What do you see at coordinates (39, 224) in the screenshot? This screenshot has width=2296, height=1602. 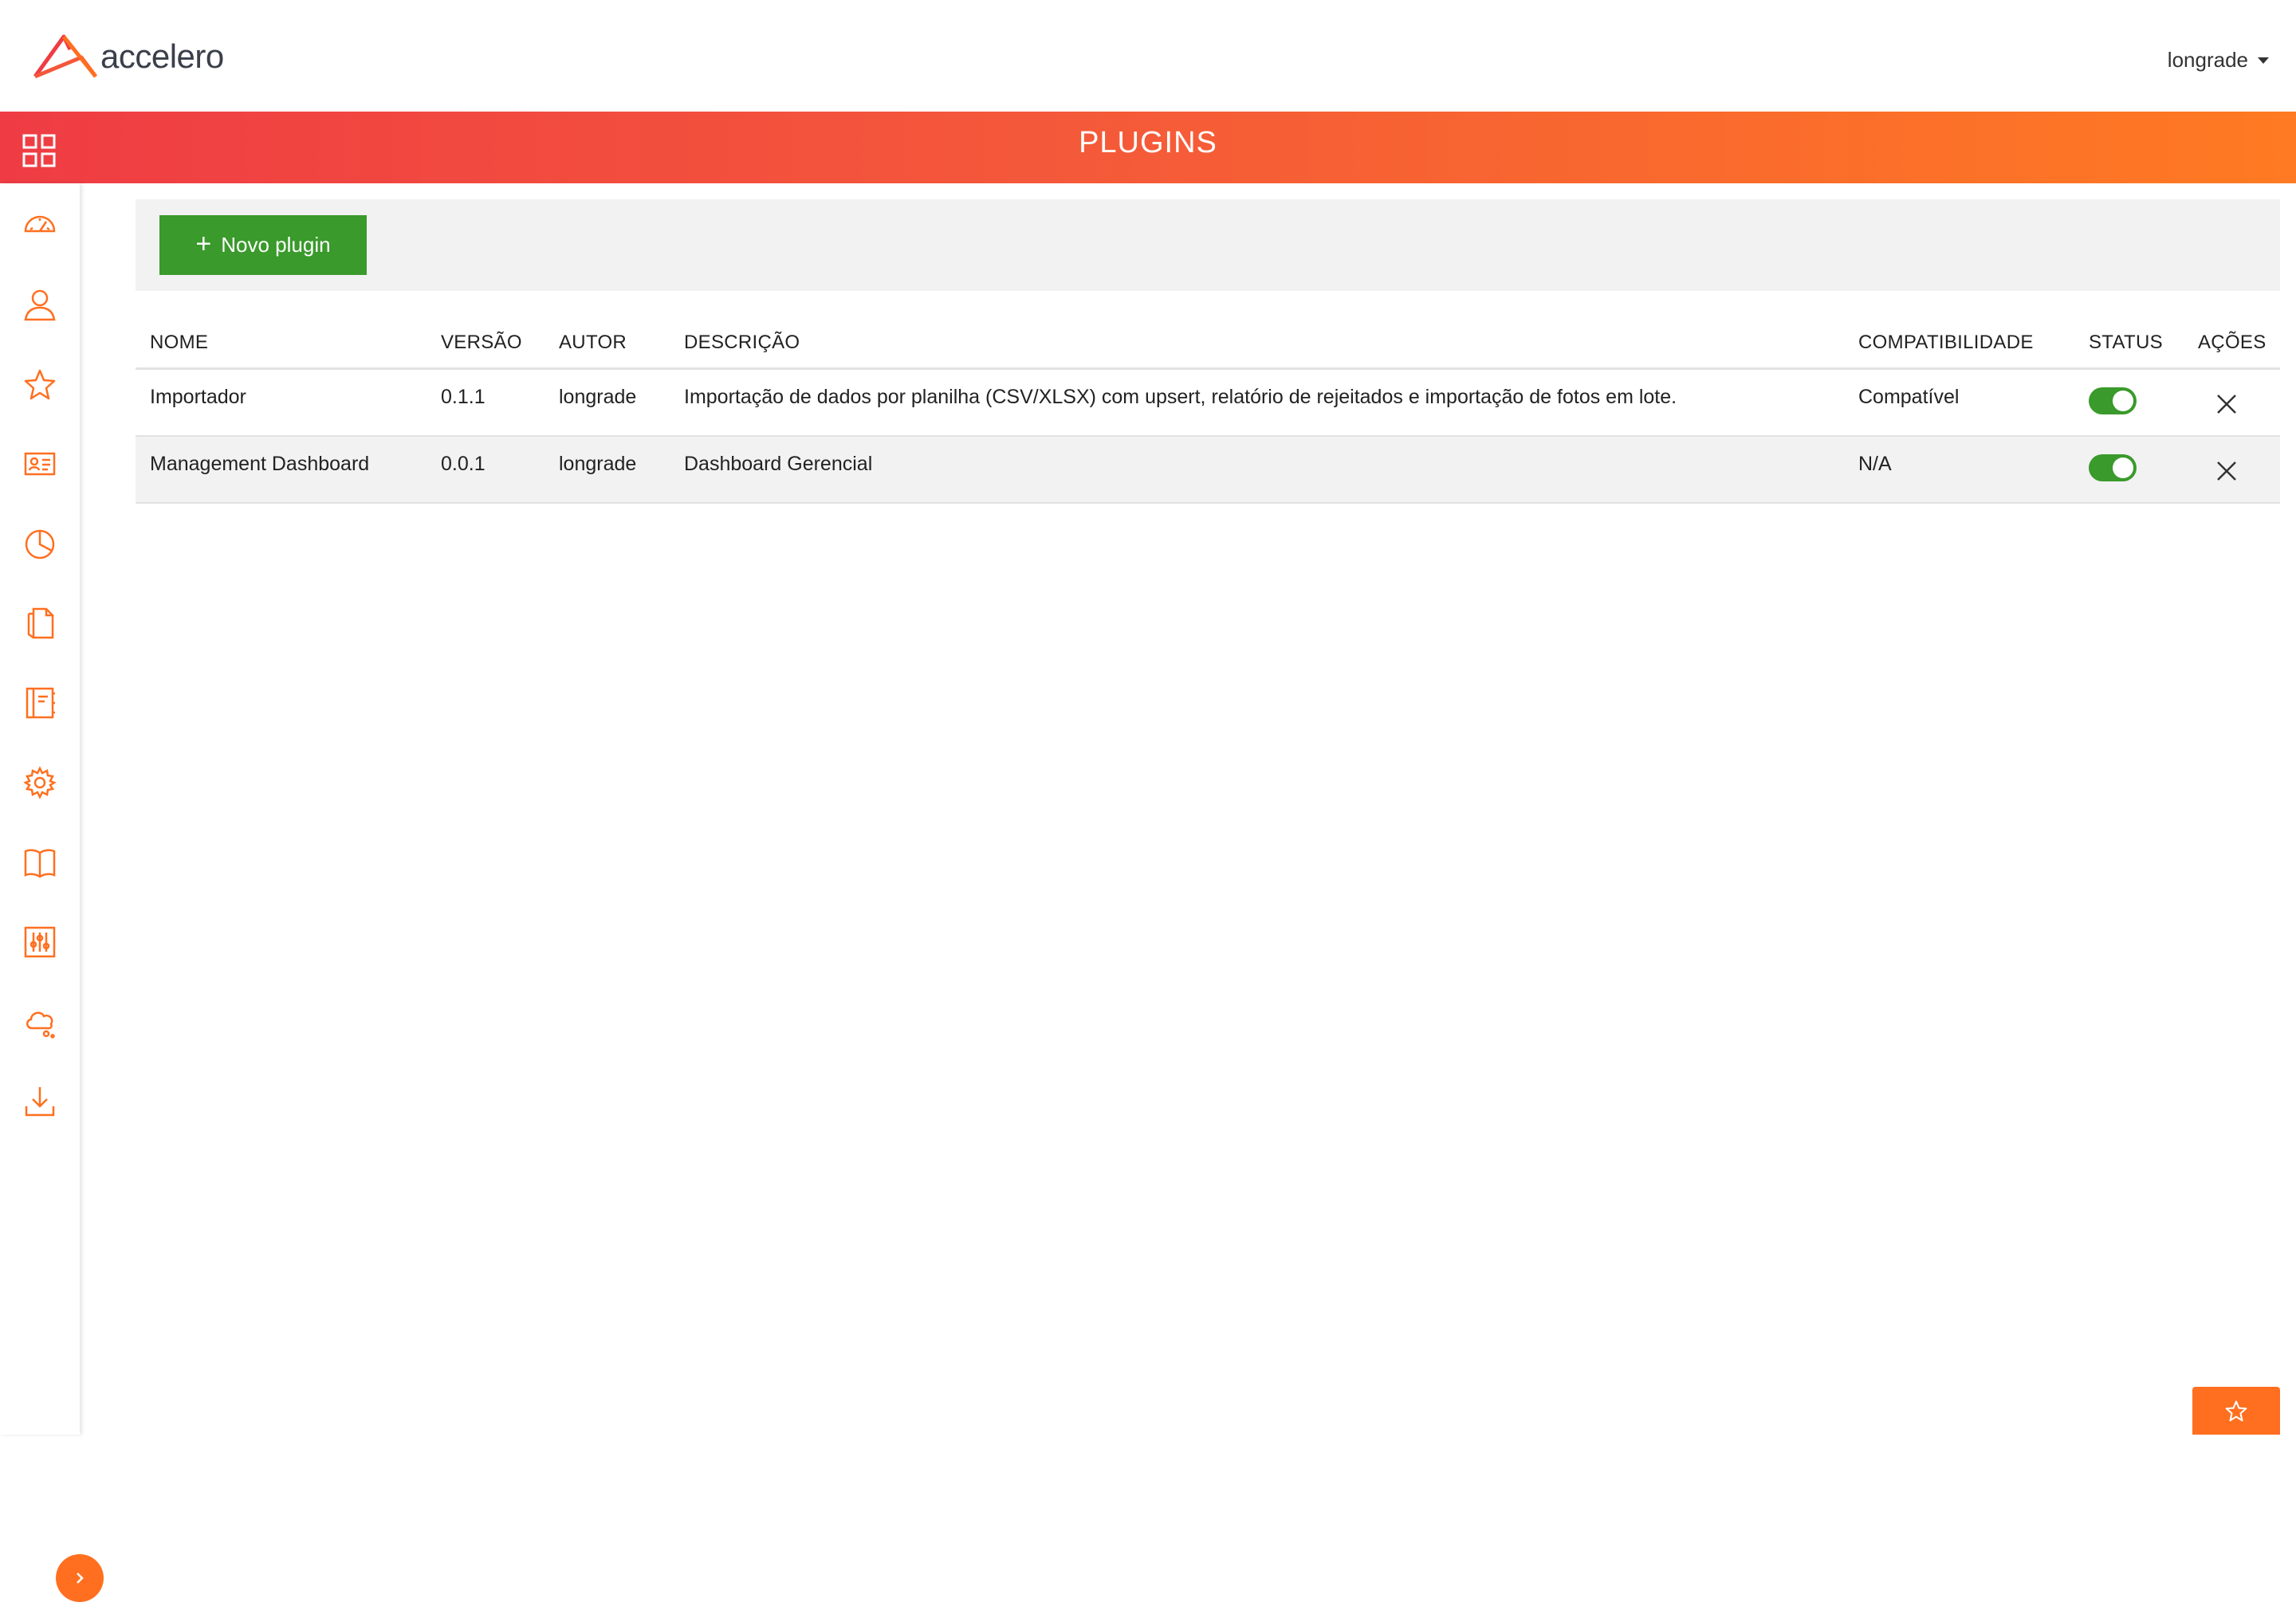 I see `speedometer-icon` at bounding box center [39, 224].